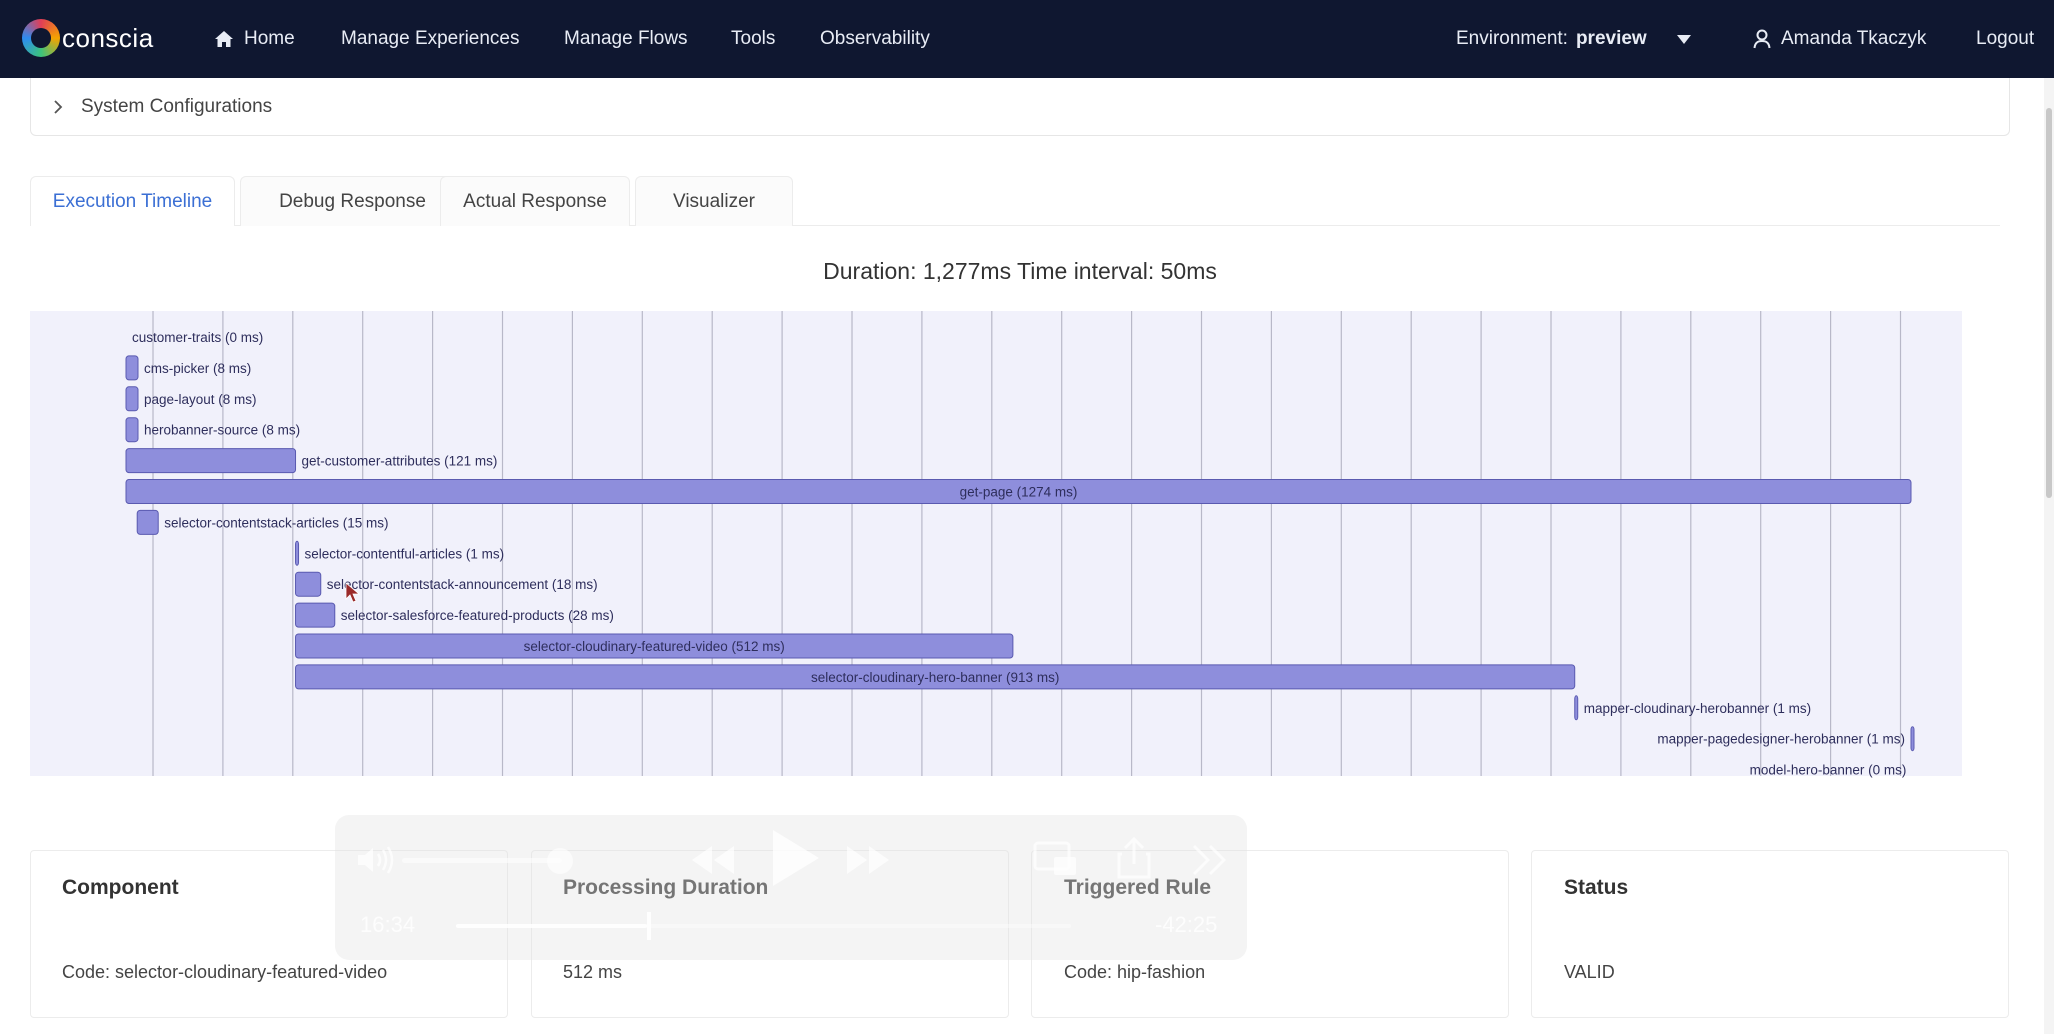  I want to click on processing-duration-value: 512 ms, so click(593, 972).